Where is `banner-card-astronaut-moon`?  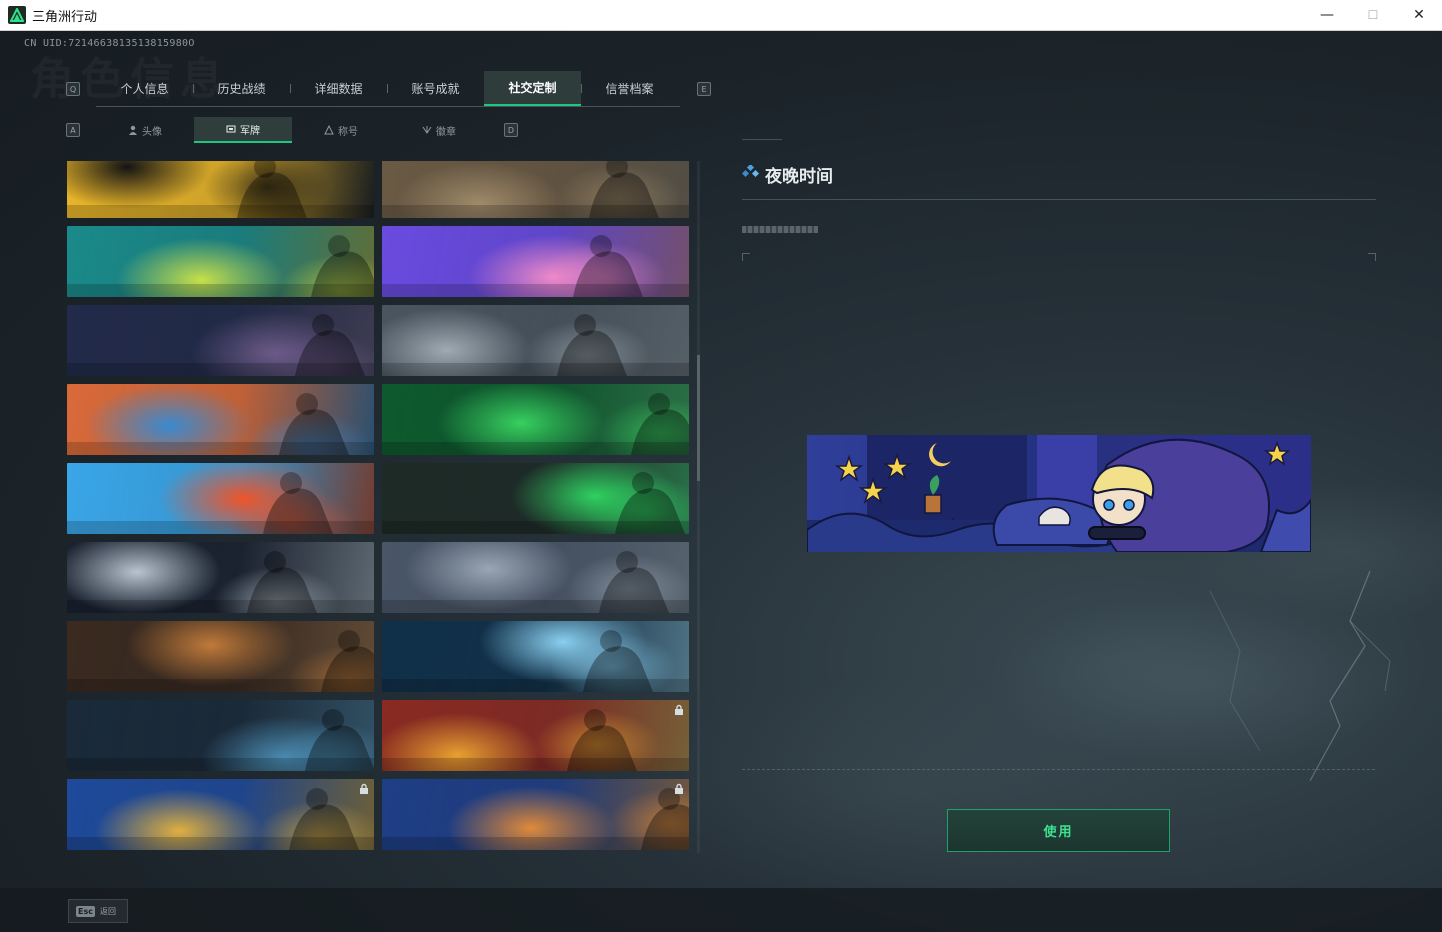 banner-card-astronaut-moon is located at coordinates (220, 577).